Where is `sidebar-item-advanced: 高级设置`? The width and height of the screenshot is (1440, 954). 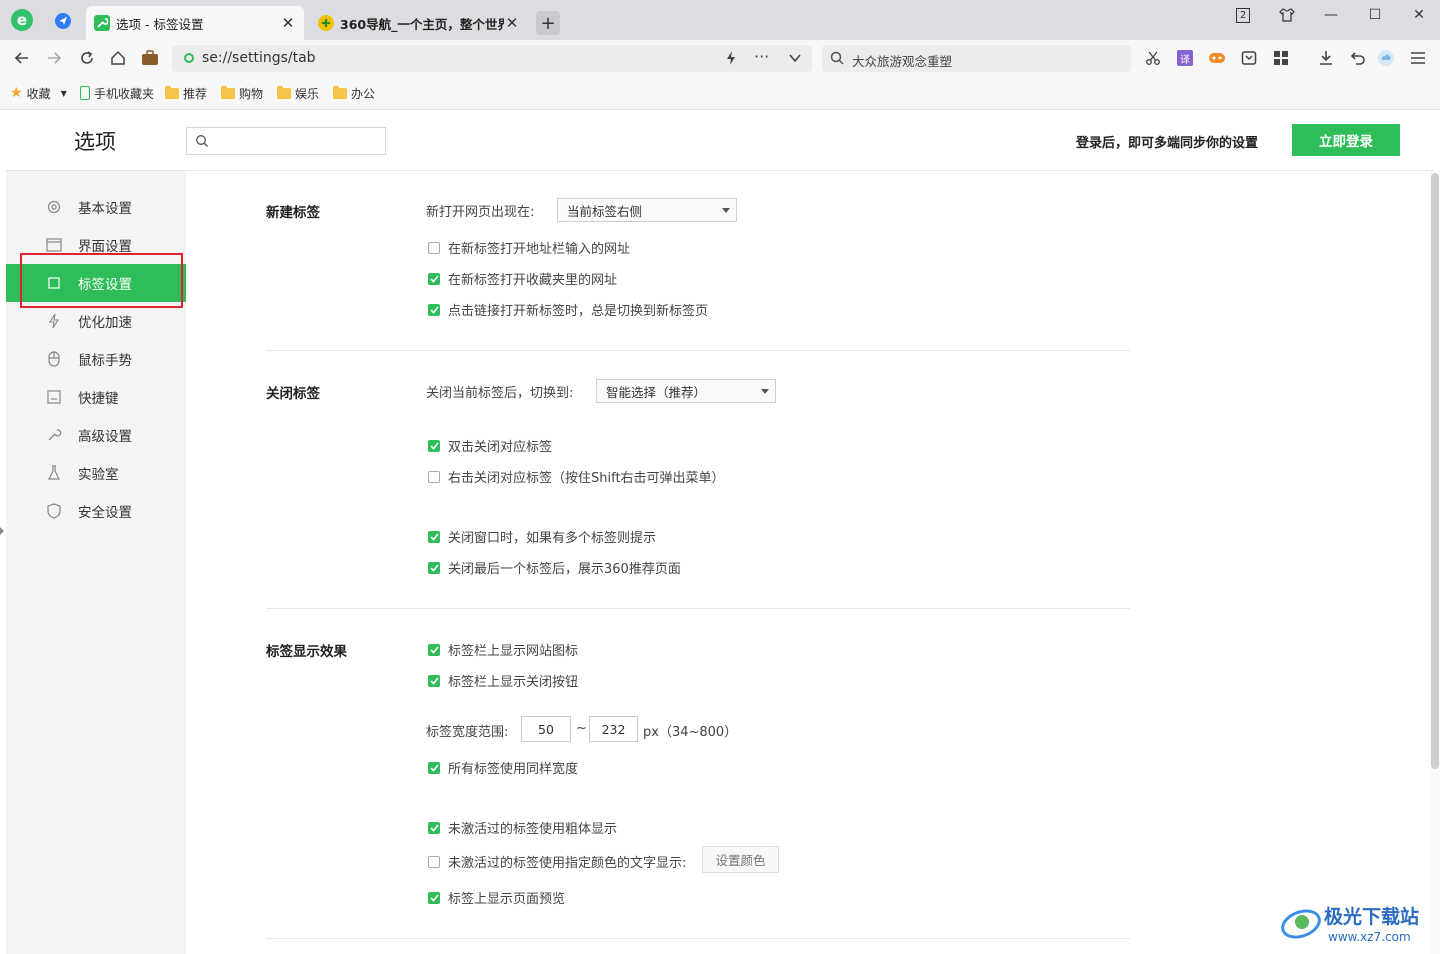 sidebar-item-advanced: 高级设置 is located at coordinates (96, 435).